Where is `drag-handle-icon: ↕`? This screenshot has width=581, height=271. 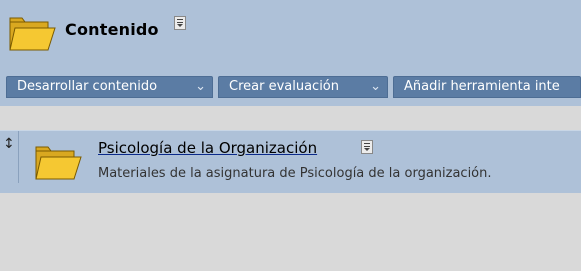 drag-handle-icon: ↕ is located at coordinates (9, 157).